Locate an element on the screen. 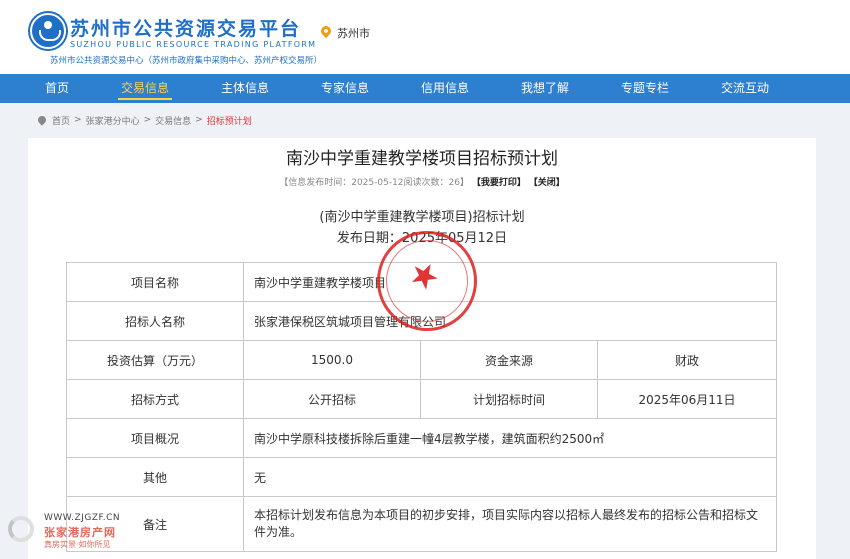 The width and height of the screenshot is (850, 559). cell-label: 资金来源 is located at coordinates (509, 360).